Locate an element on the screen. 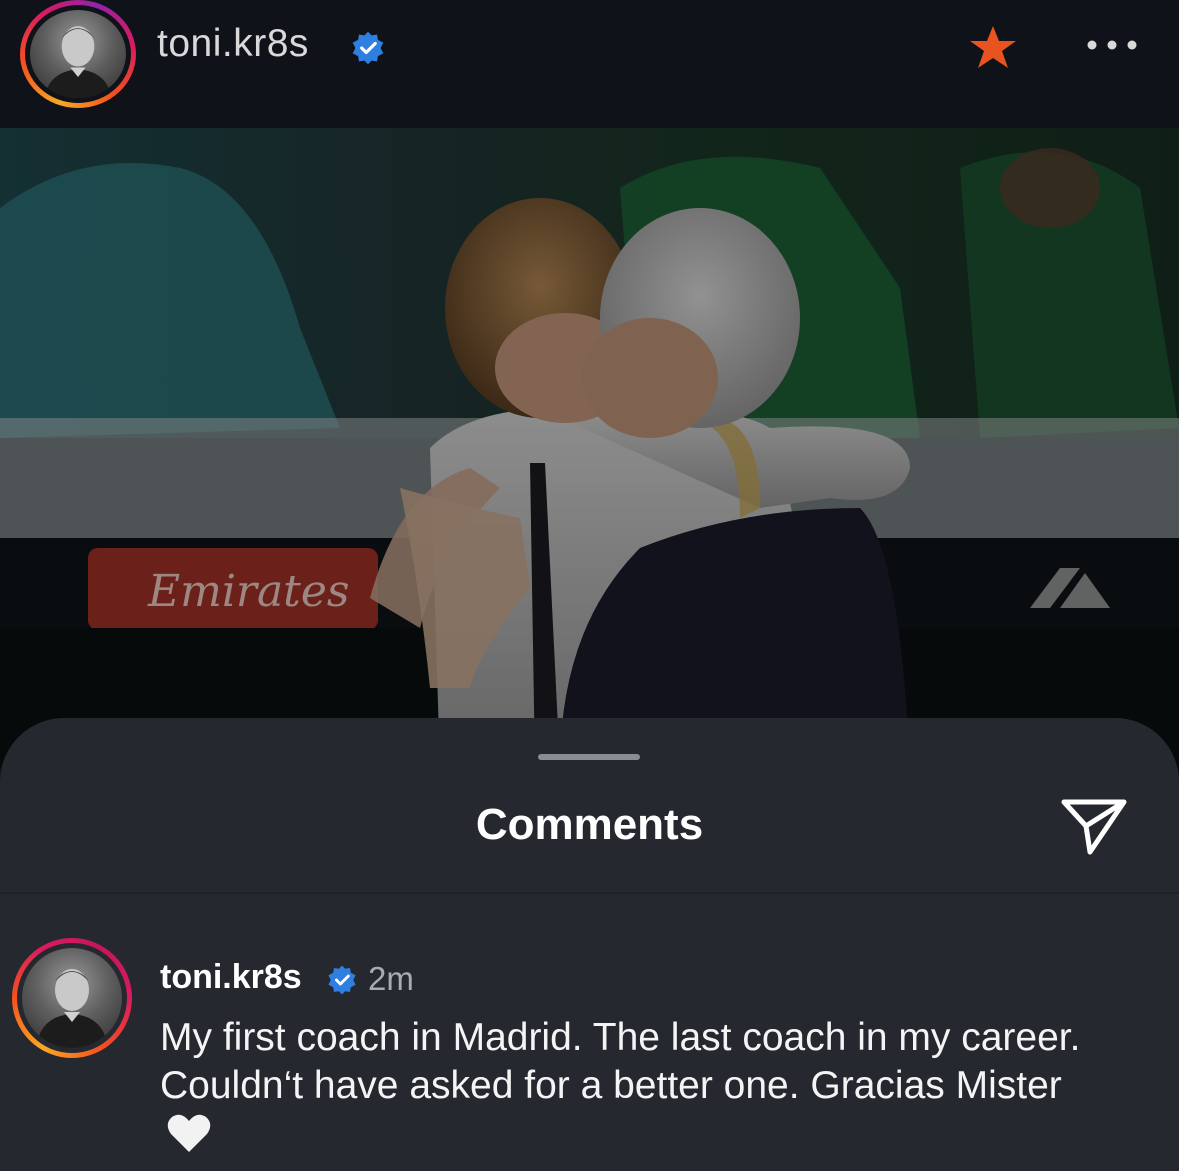 This screenshot has width=1179, height=1171. send-icon is located at coordinates (1094, 827).